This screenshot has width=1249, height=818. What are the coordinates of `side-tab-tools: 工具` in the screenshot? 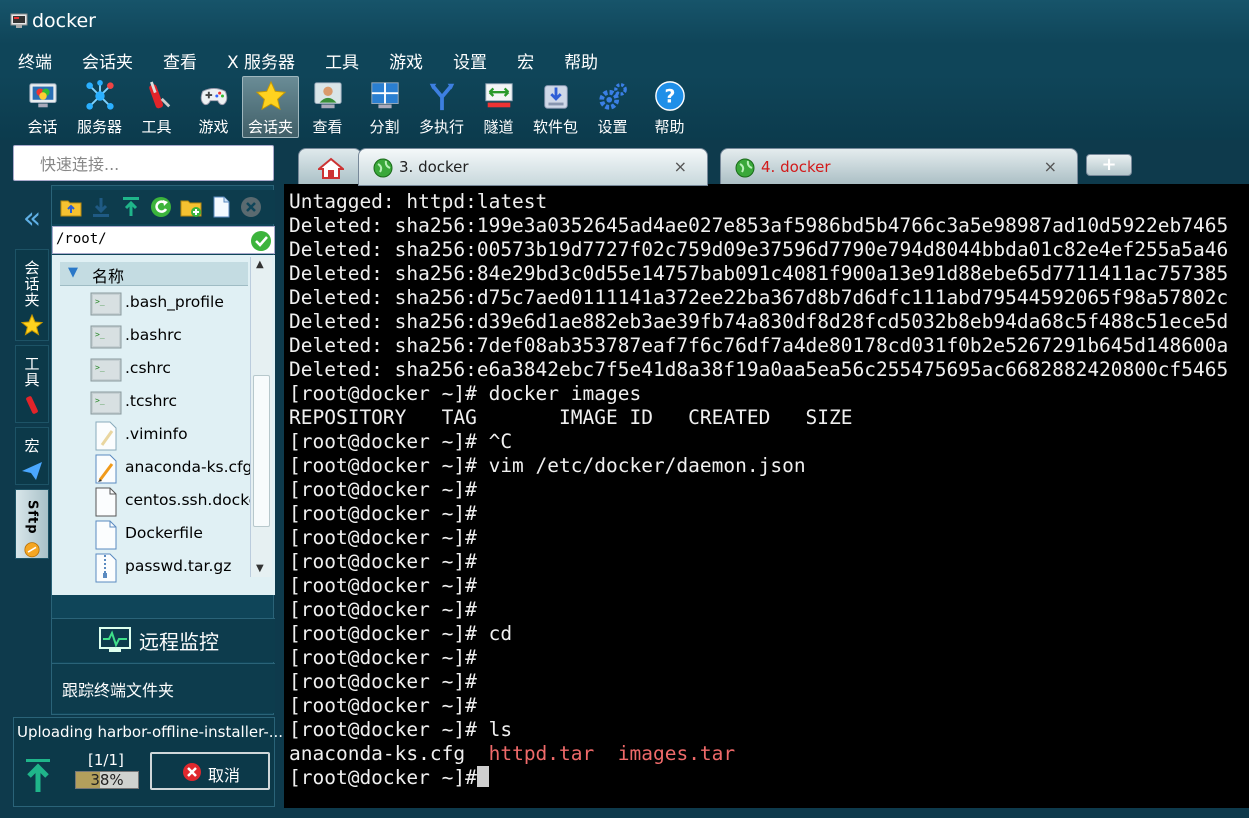 It's located at (32, 384).